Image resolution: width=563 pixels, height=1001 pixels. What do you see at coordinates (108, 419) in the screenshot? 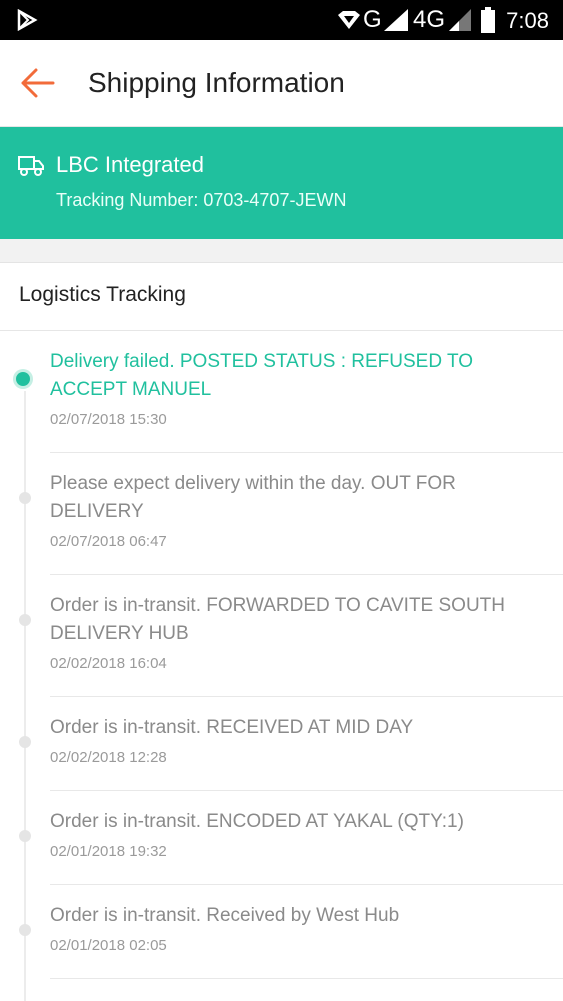
I see `event-time: 02/07/2018 15:30` at bounding box center [108, 419].